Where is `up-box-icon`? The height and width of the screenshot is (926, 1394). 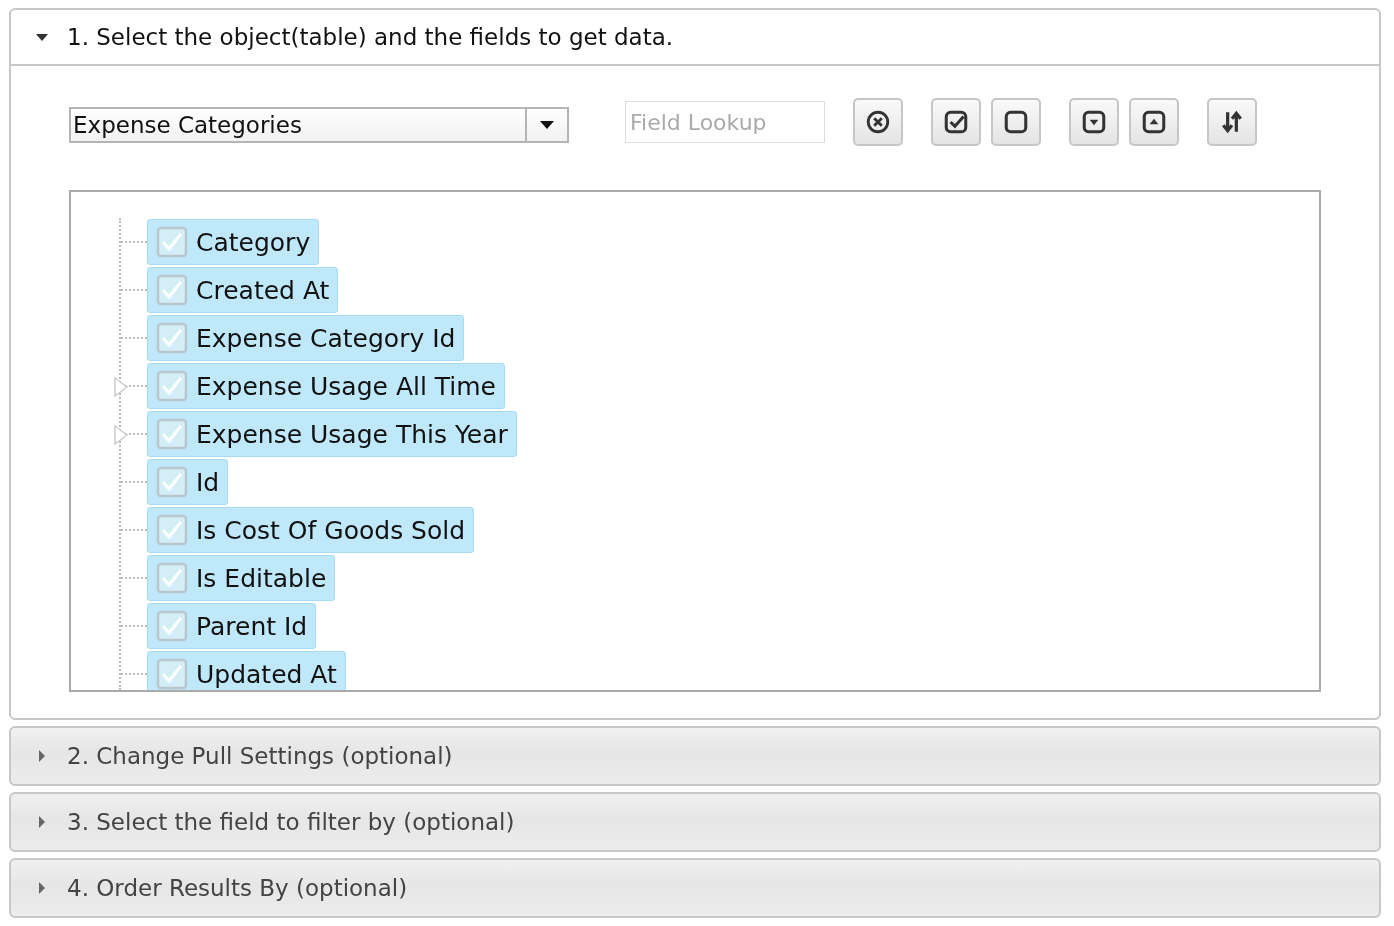
up-box-icon is located at coordinates (1154, 122).